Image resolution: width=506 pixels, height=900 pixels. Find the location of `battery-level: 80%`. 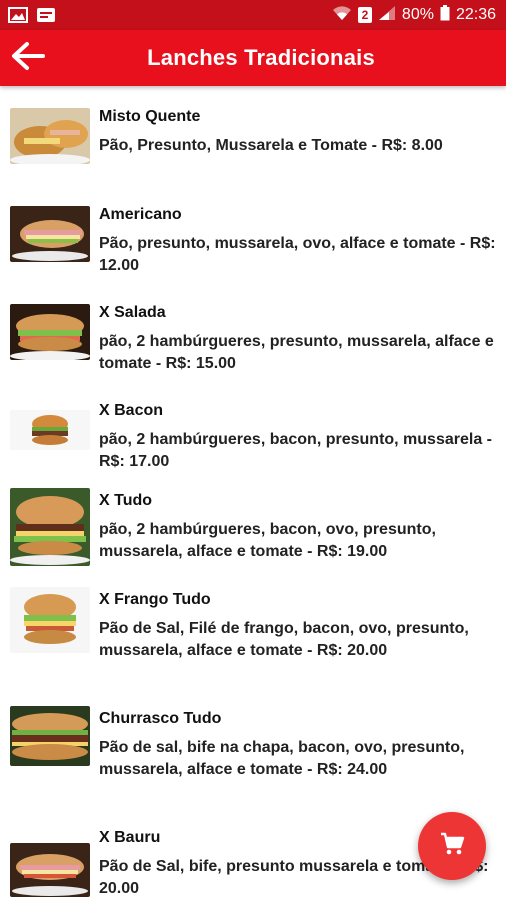

battery-level: 80% is located at coordinates (417, 14).